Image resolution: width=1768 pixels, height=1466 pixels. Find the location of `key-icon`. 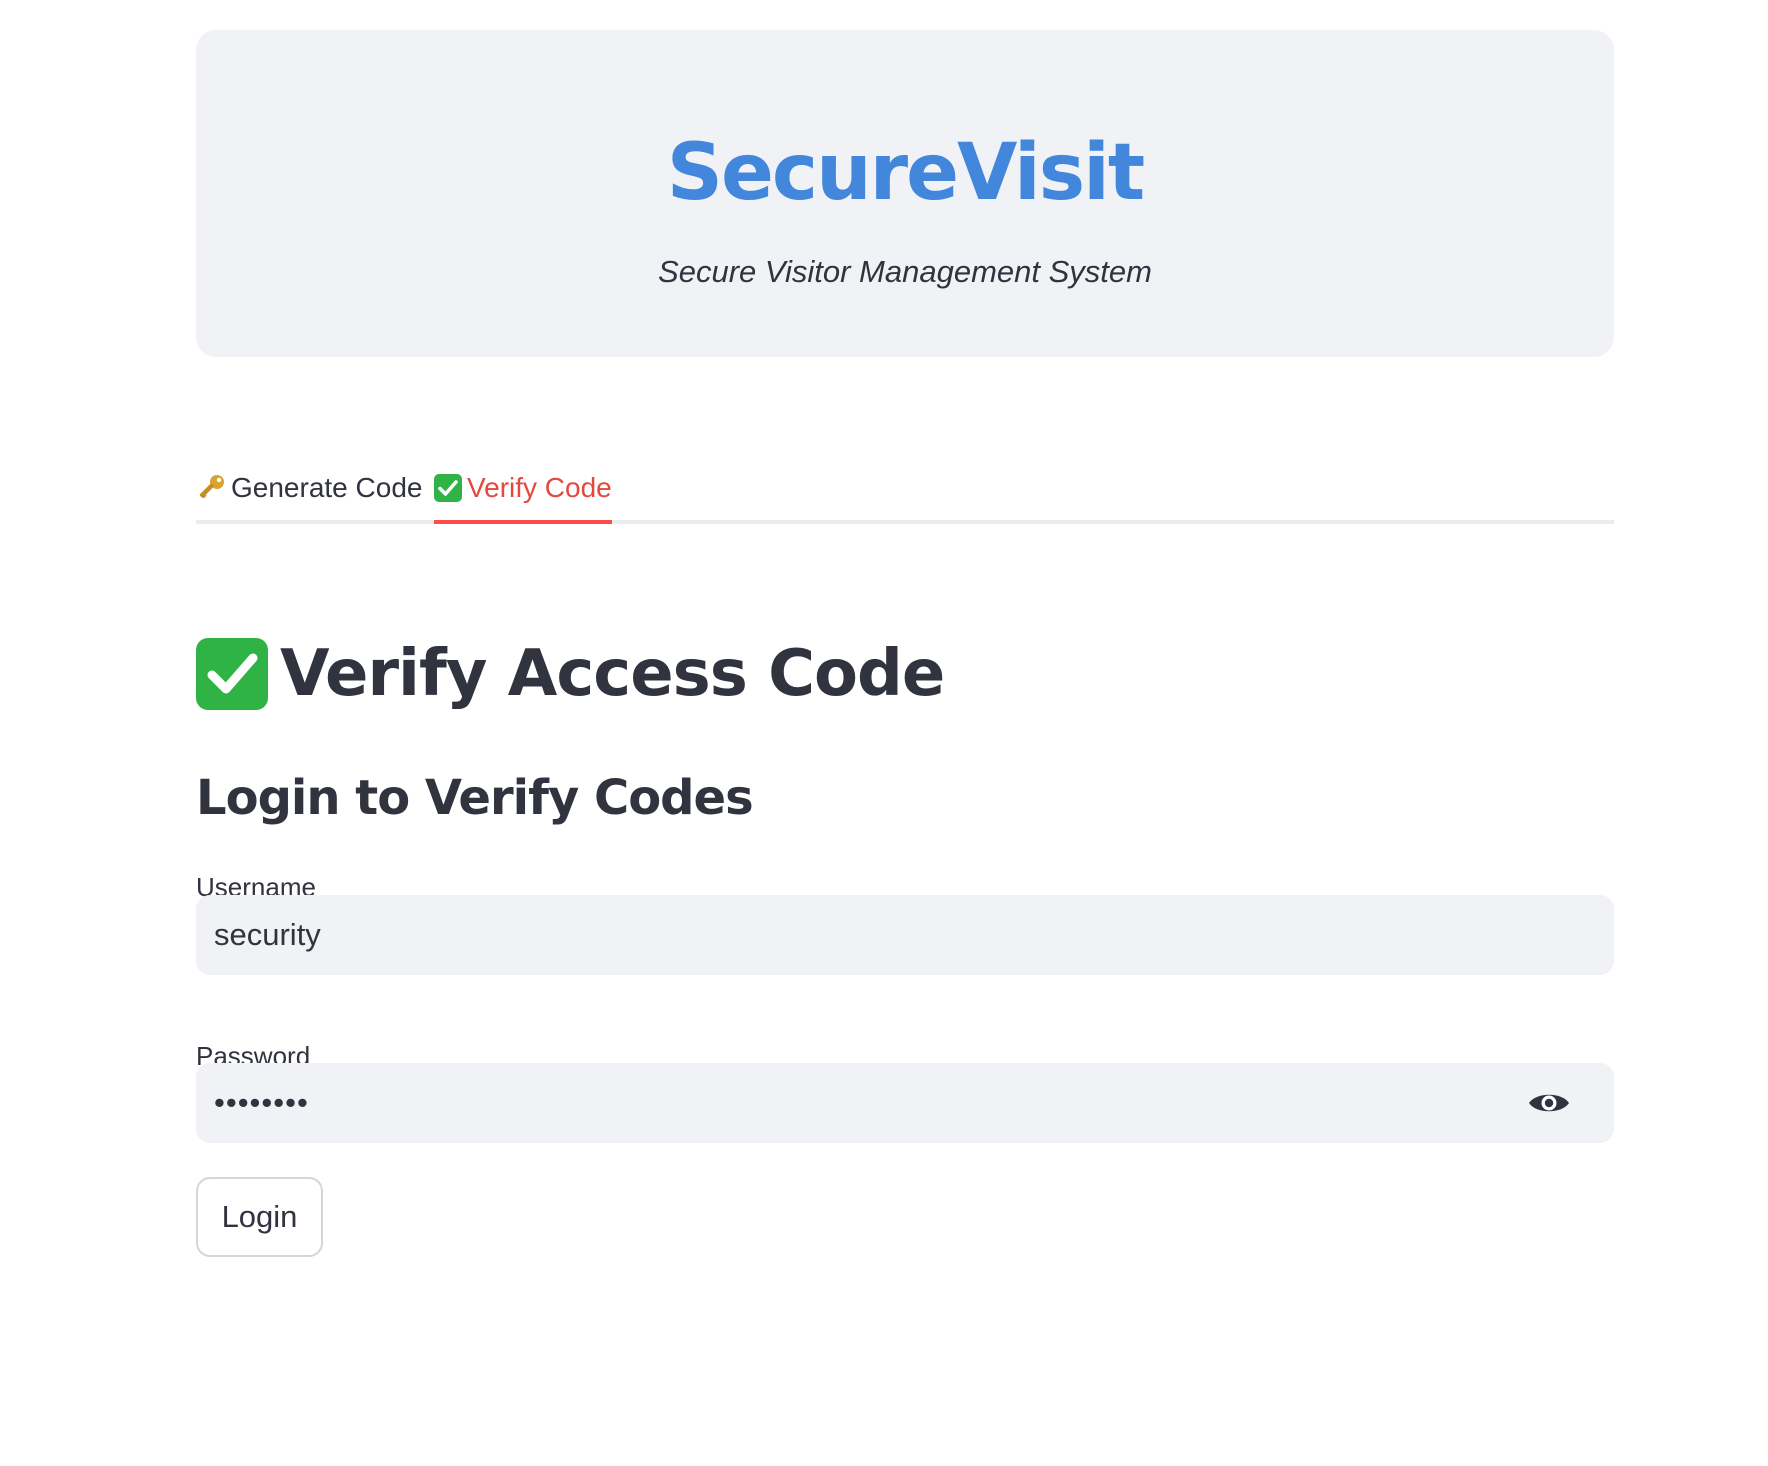

key-icon is located at coordinates (211, 488).